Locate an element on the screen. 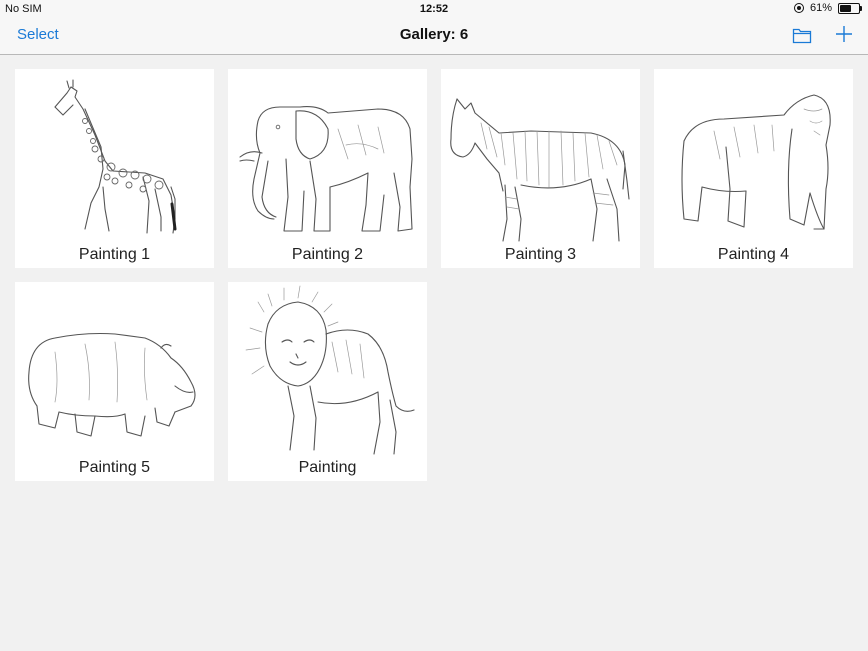 This screenshot has width=868, height=651. gallery-item: Painting 5 is located at coordinates (114, 381).